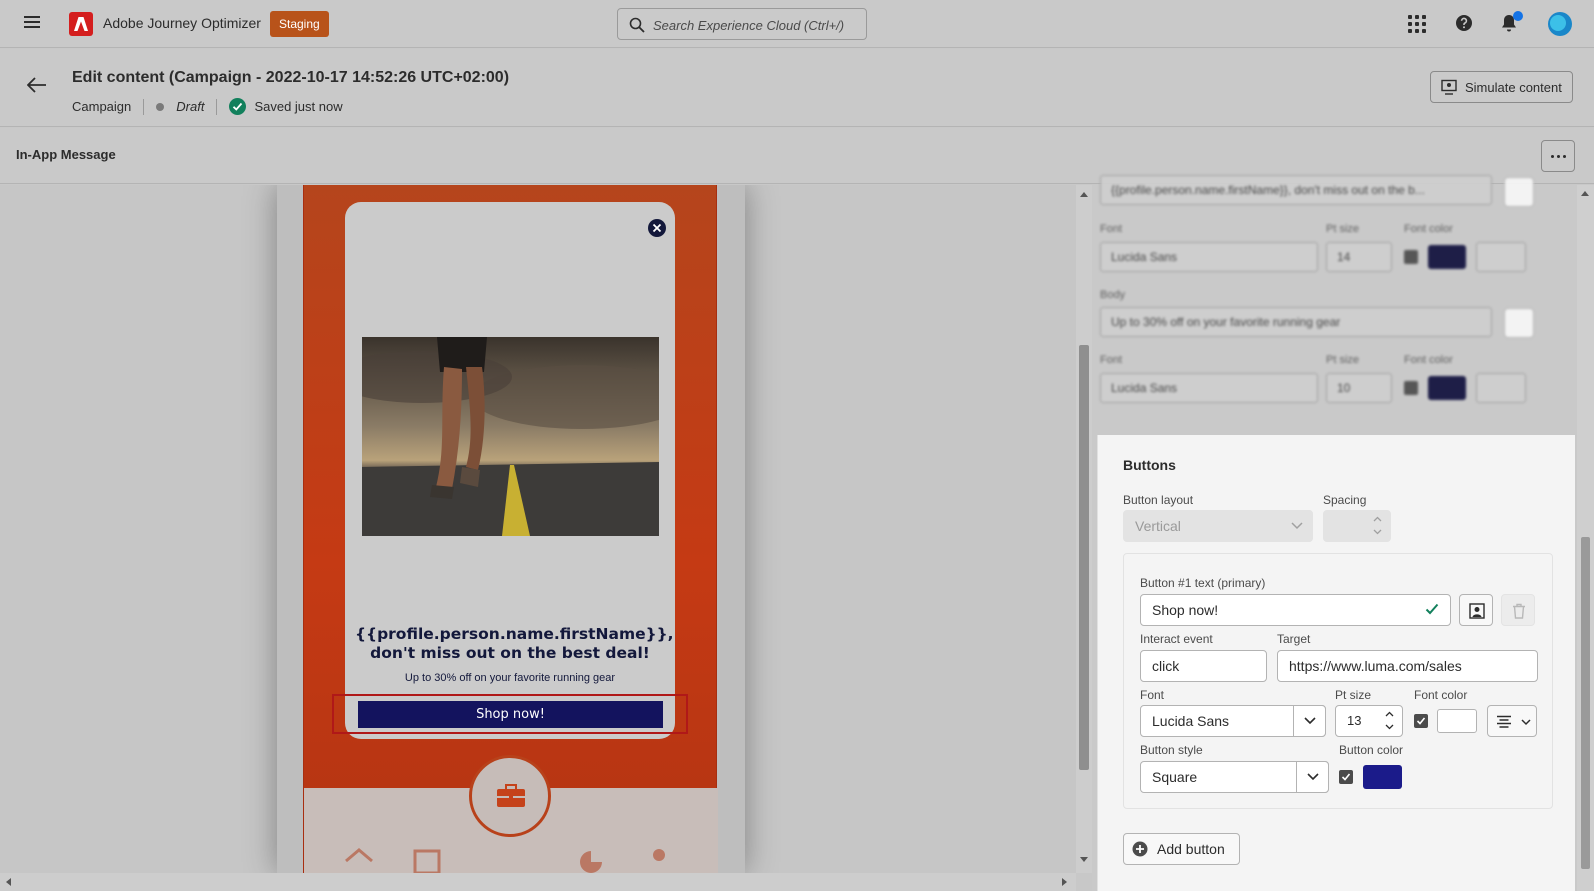 The image size is (1594, 891). What do you see at coordinates (81, 24) in the screenshot?
I see `adobe-logo-icon` at bounding box center [81, 24].